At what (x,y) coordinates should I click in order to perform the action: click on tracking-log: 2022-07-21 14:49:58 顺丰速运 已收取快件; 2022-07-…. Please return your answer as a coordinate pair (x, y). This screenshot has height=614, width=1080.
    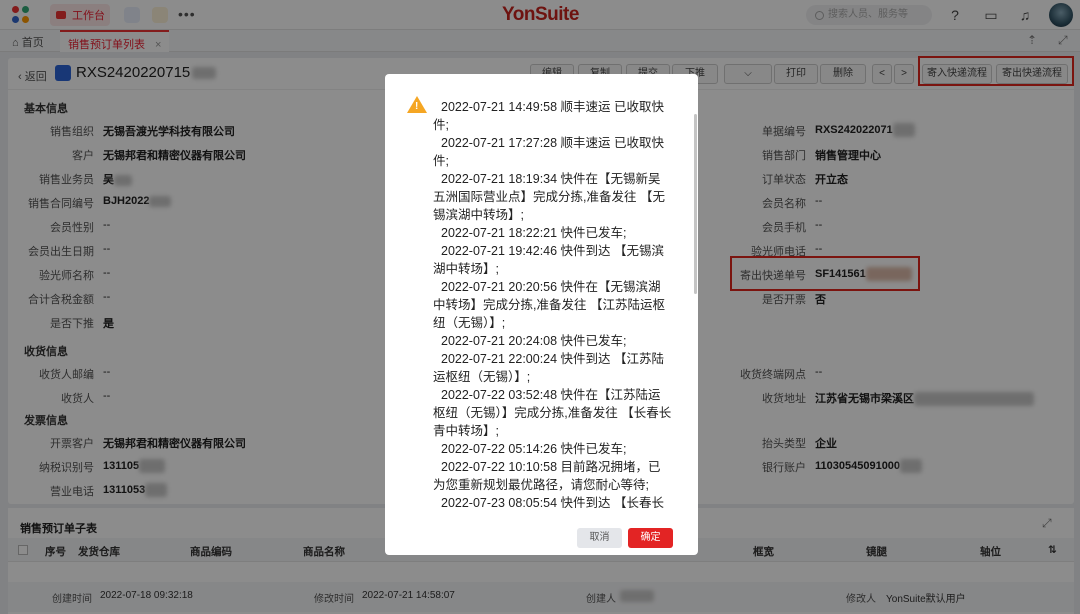
    Looking at the image, I should click on (553, 303).